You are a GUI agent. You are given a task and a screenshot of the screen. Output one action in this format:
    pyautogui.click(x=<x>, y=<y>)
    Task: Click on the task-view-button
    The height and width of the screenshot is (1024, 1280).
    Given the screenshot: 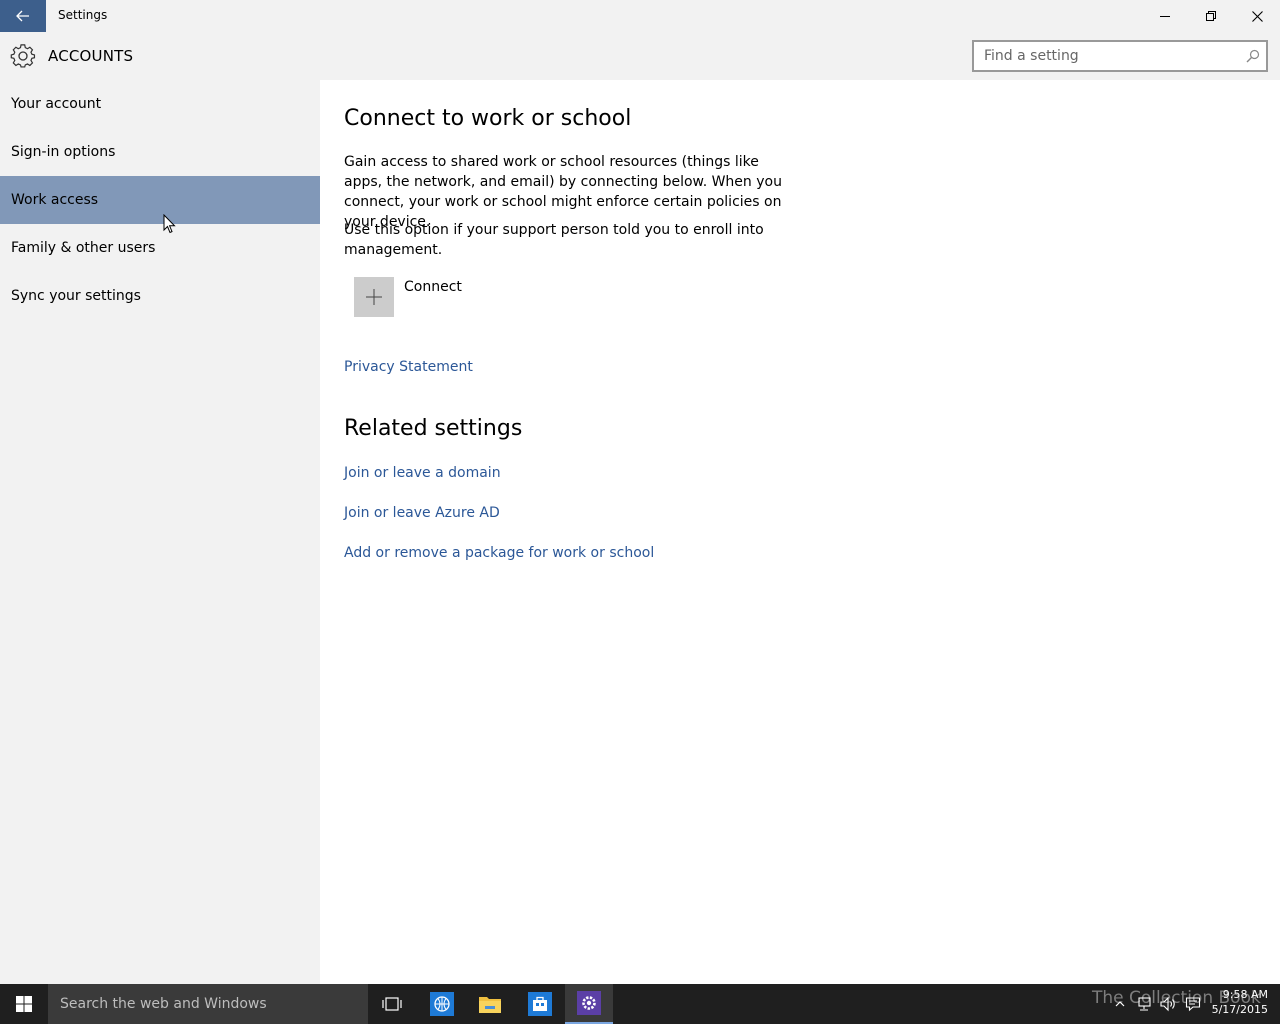 What is the action you would take?
    pyautogui.click(x=392, y=1004)
    